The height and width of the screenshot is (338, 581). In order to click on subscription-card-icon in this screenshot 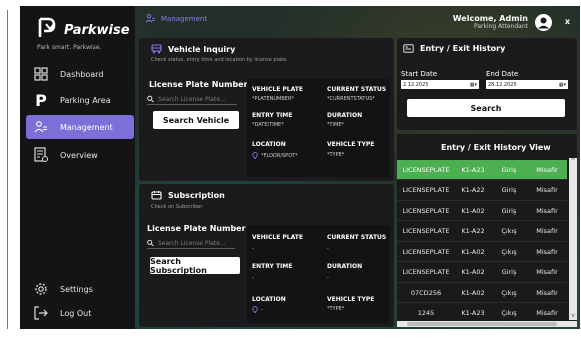, I will do `click(156, 195)`.